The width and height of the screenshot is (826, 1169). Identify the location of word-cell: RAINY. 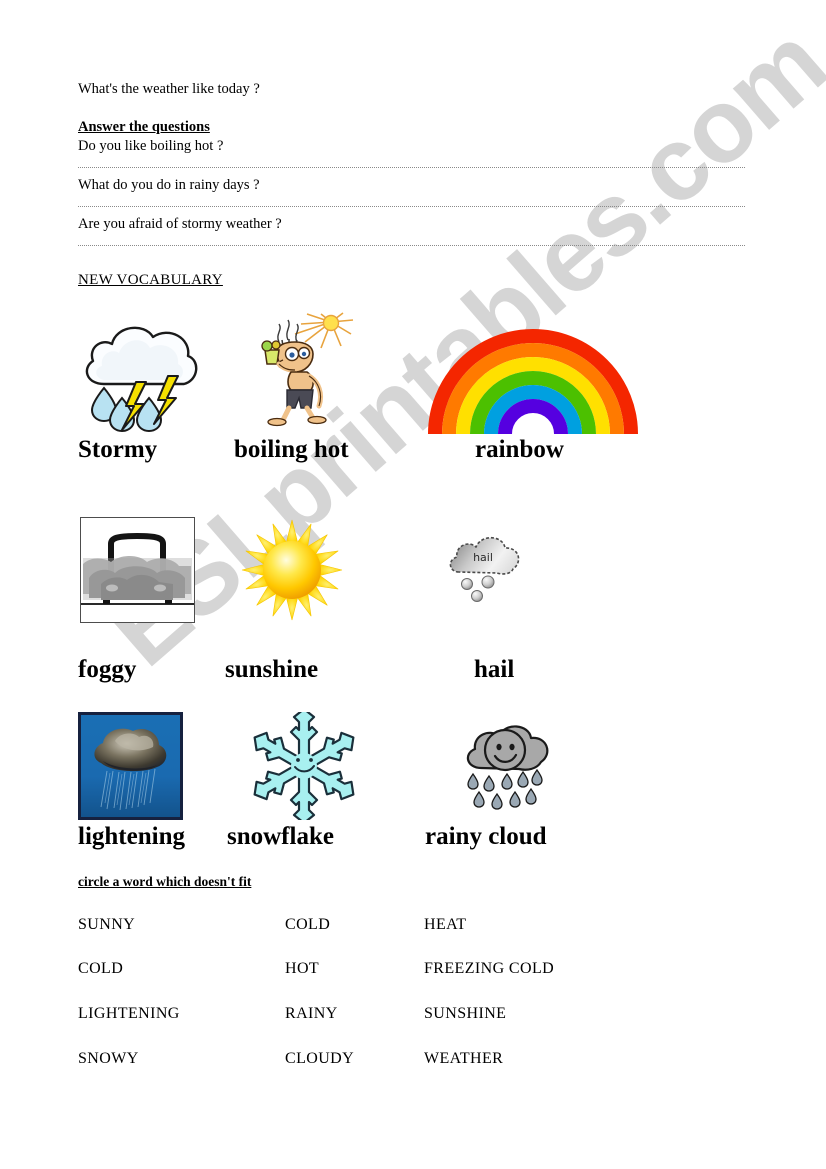
(311, 1014).